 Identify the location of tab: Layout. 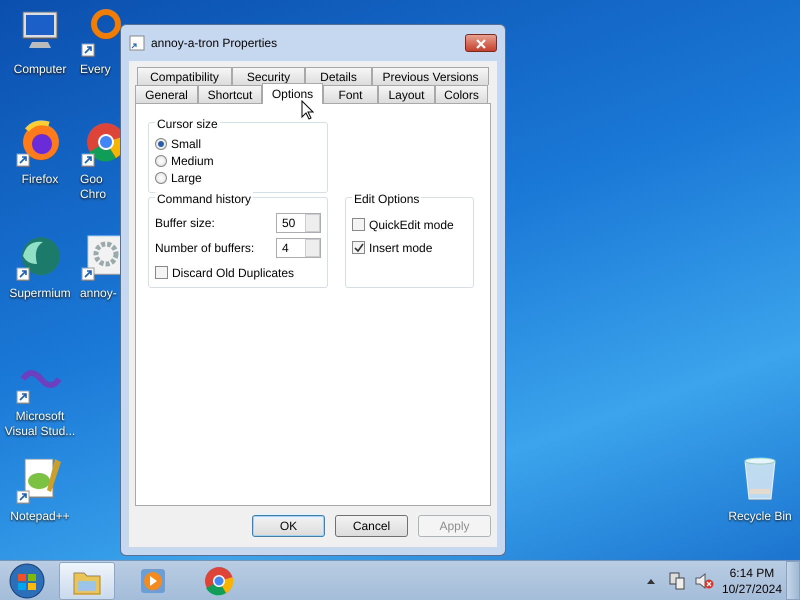
(406, 94).